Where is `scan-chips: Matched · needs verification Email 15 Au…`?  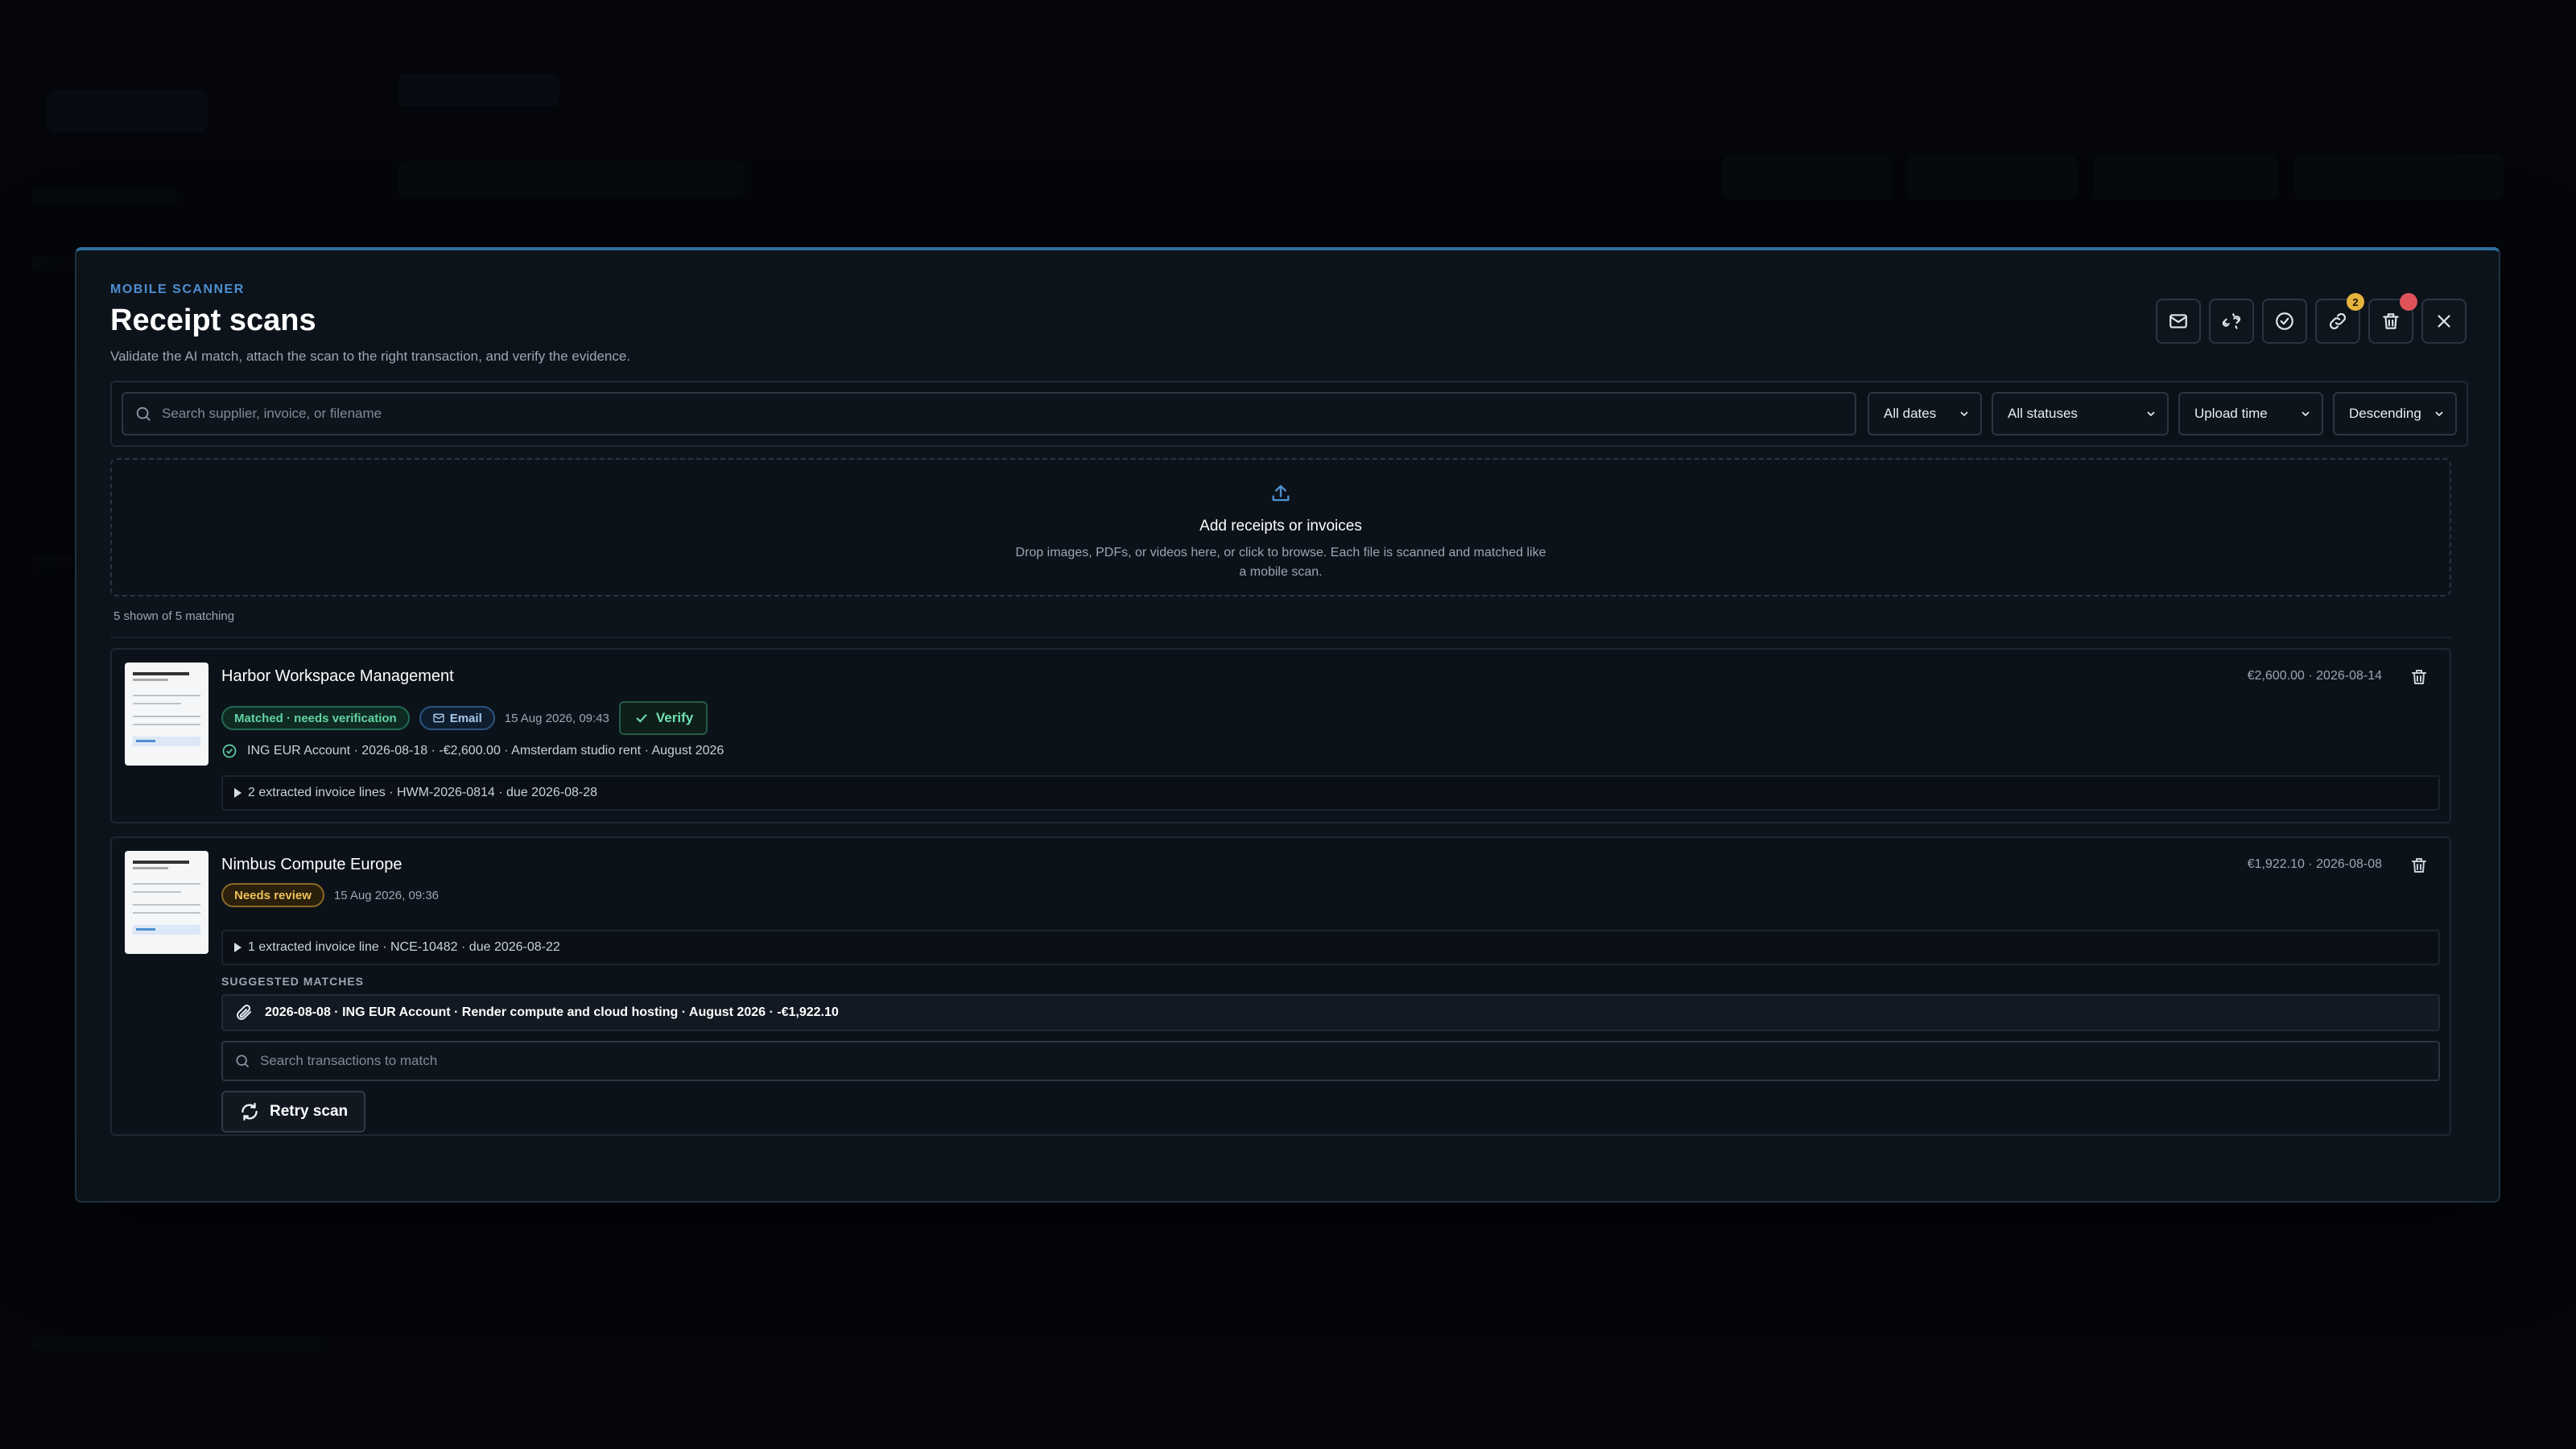
scan-chips: Matched · needs verification Email 15 Au… is located at coordinates (464, 718).